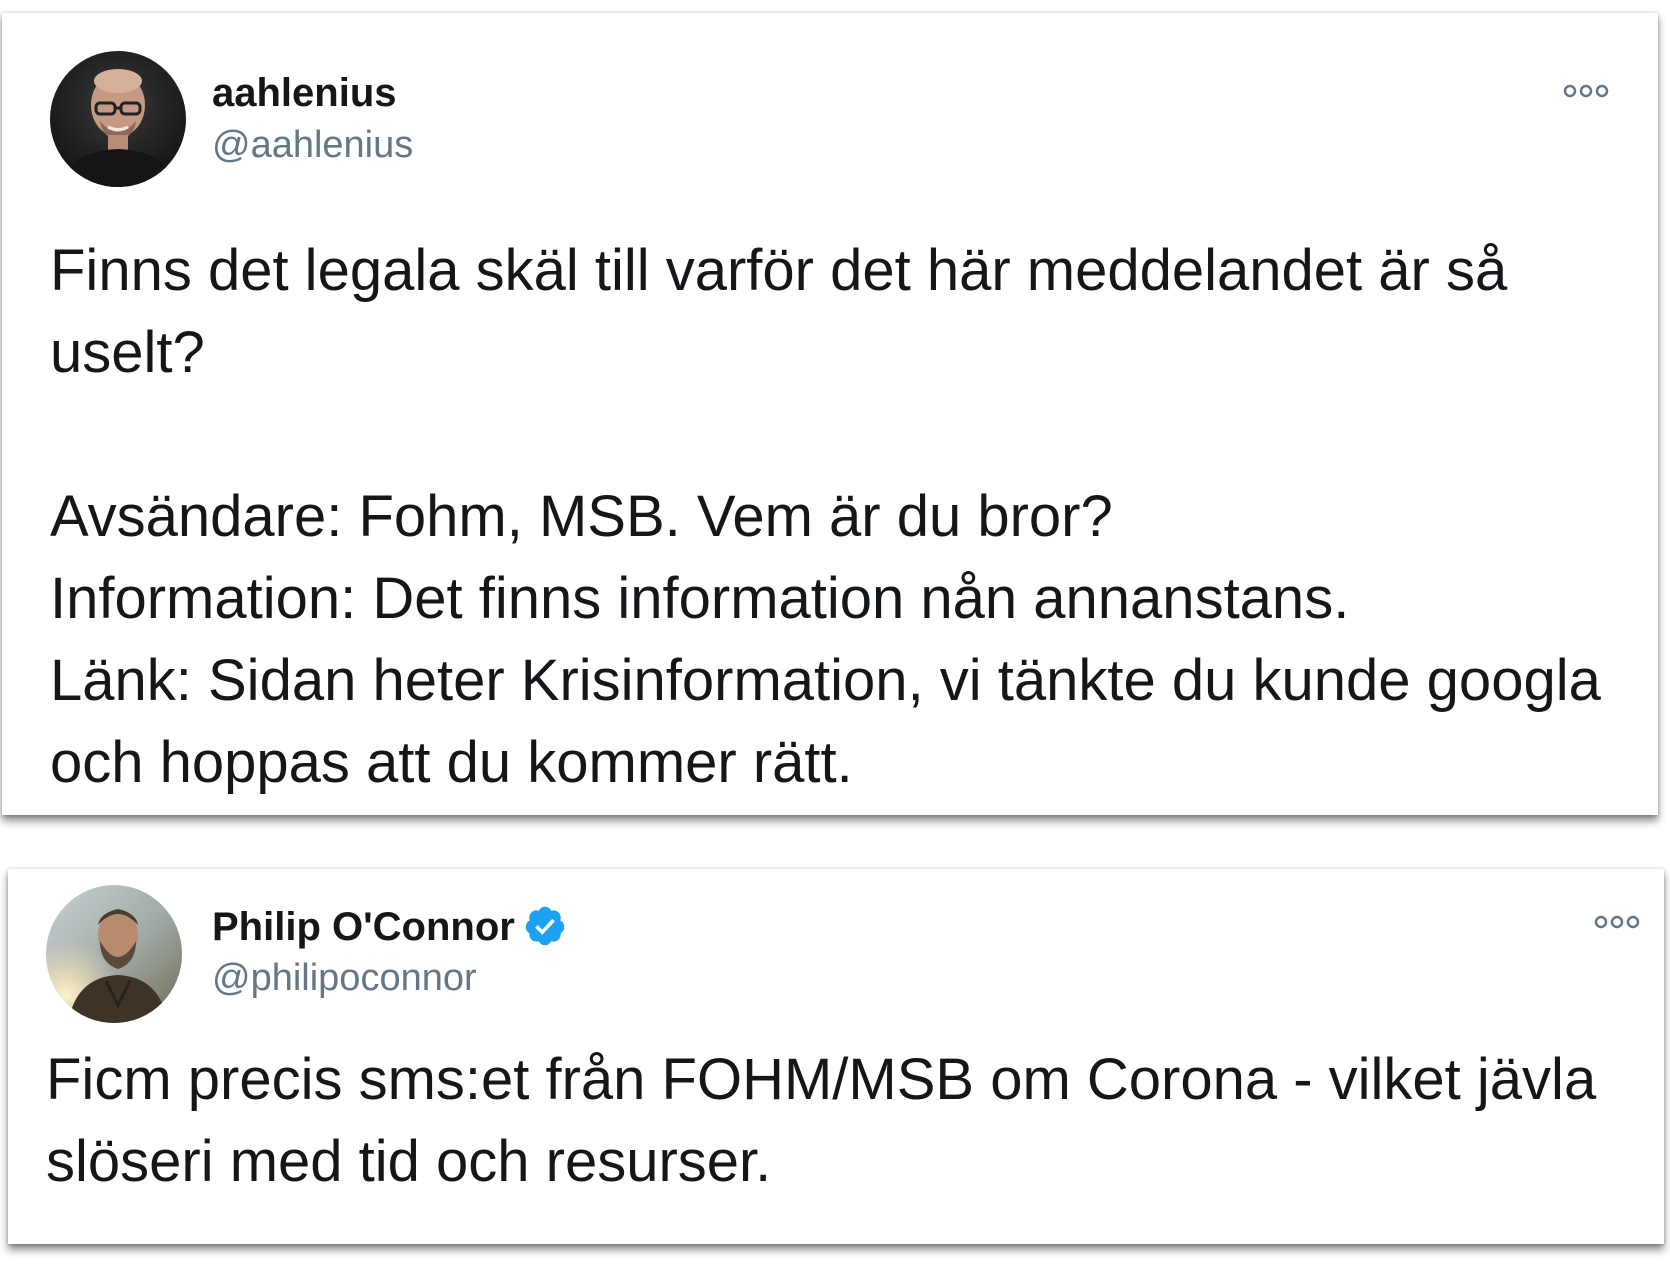 The image size is (1670, 1284). I want to click on display-name-text: Philip O'Connor, so click(363, 927).